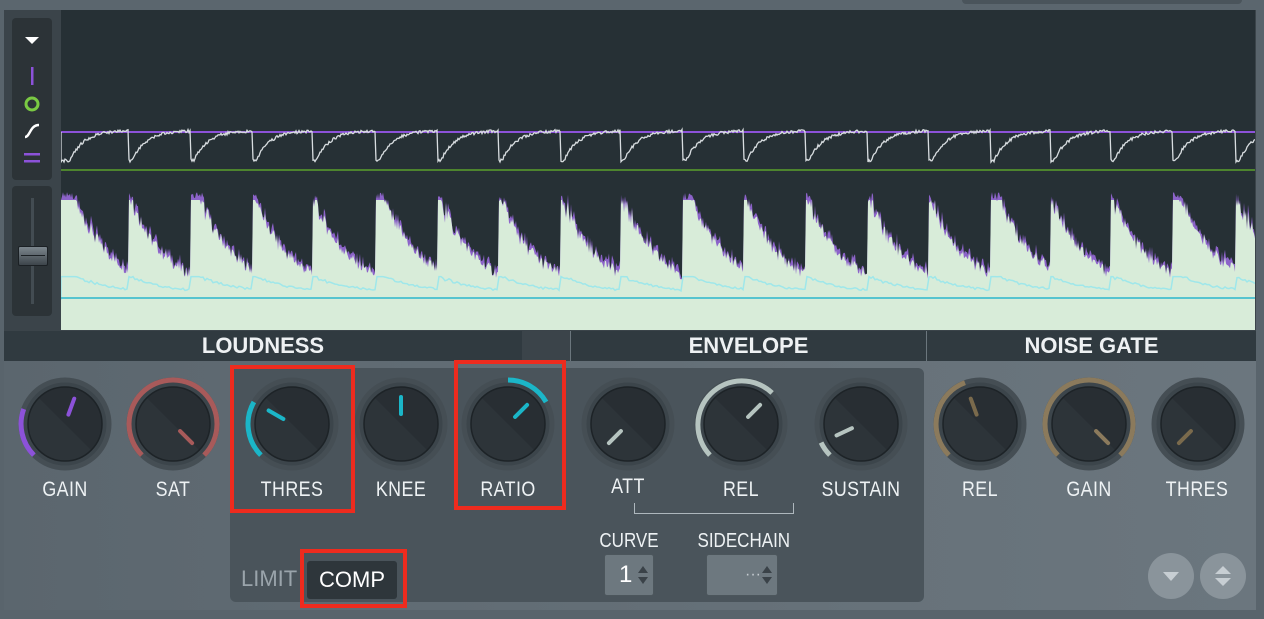  Describe the element at coordinates (1197, 489) in the screenshot. I see `gate-thres-knob-label: THRES` at that location.